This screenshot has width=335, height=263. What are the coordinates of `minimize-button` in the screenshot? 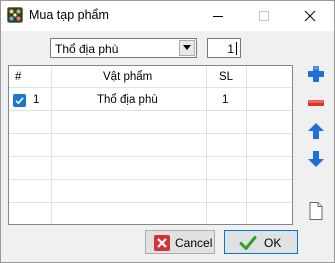 It's located at (218, 16).